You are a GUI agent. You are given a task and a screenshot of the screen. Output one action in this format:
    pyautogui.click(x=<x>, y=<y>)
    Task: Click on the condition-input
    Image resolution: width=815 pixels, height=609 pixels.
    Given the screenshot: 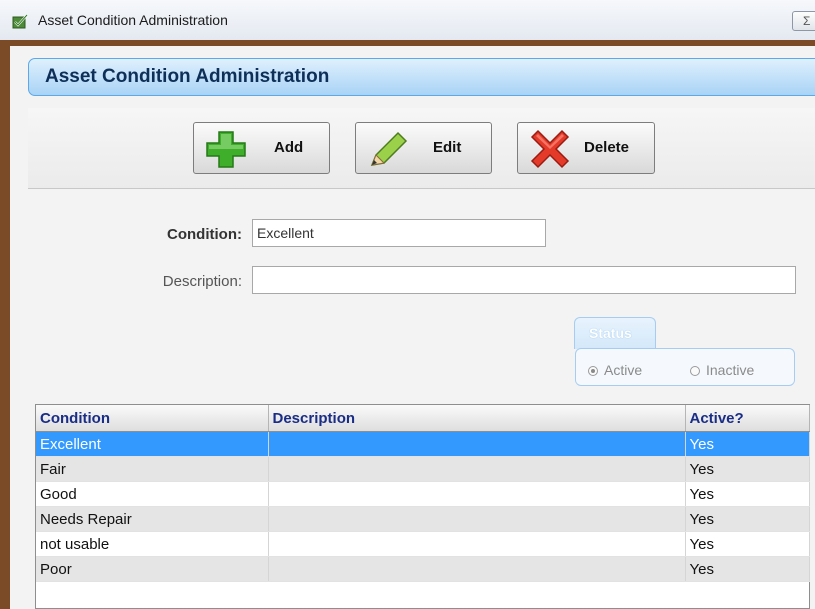 What is the action you would take?
    pyautogui.click(x=399, y=233)
    